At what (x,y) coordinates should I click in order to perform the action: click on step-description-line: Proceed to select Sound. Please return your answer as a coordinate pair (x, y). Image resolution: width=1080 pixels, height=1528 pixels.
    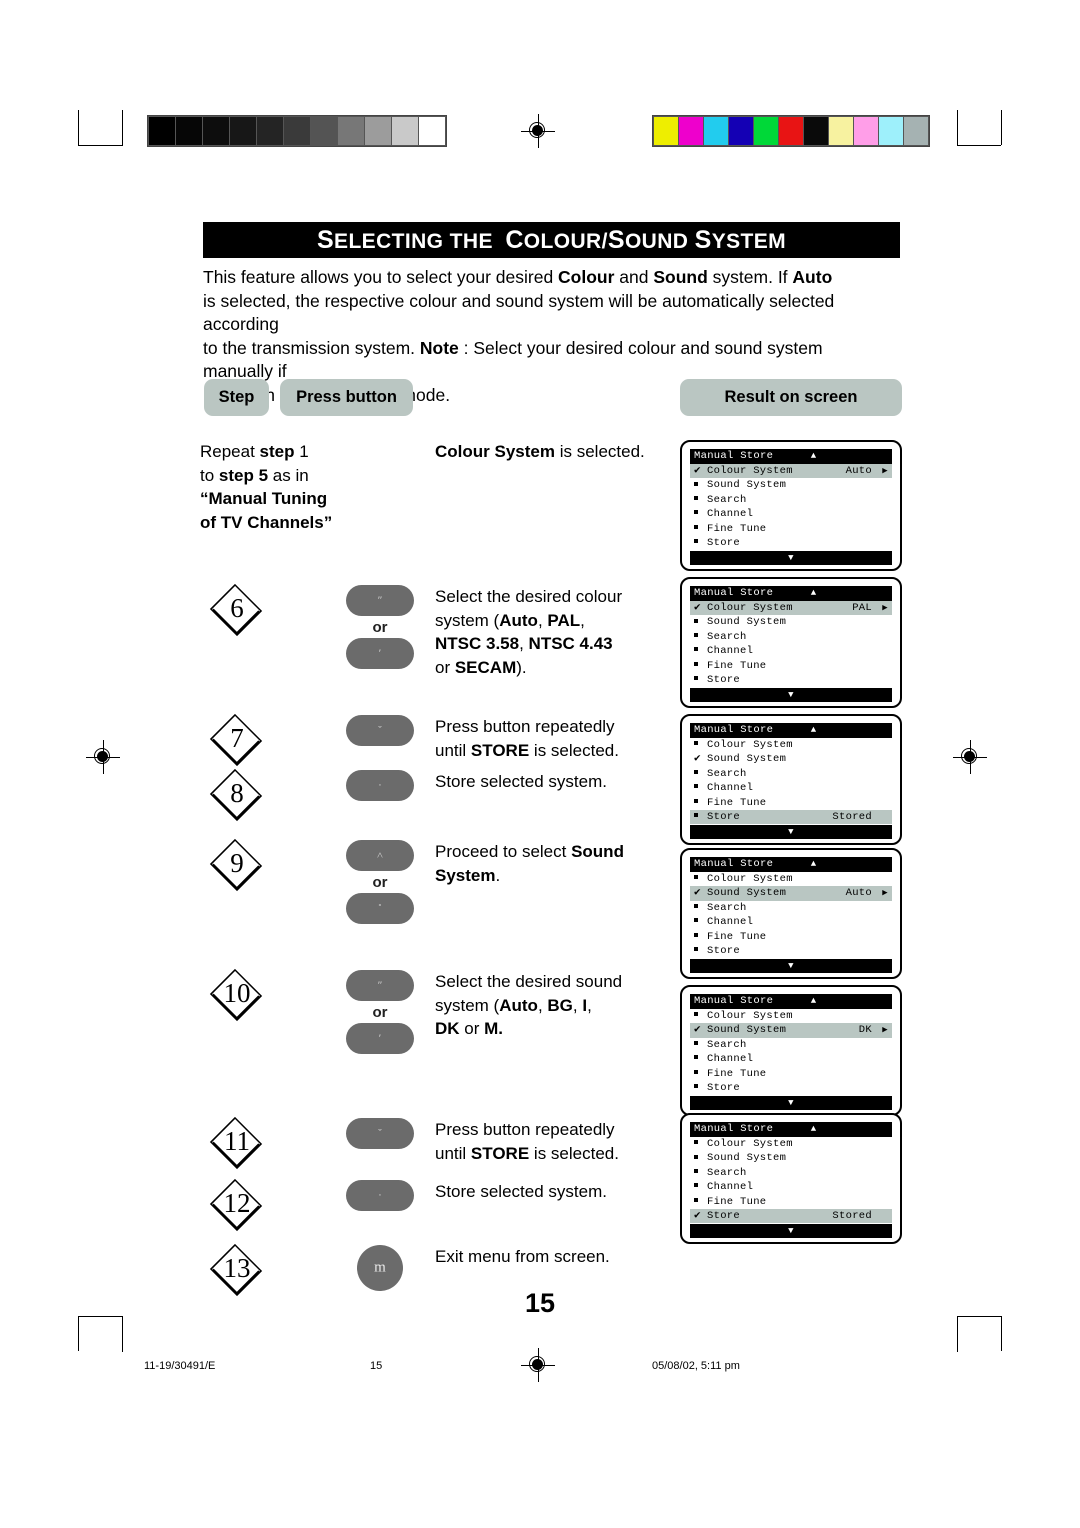
    Looking at the image, I should click on (529, 851).